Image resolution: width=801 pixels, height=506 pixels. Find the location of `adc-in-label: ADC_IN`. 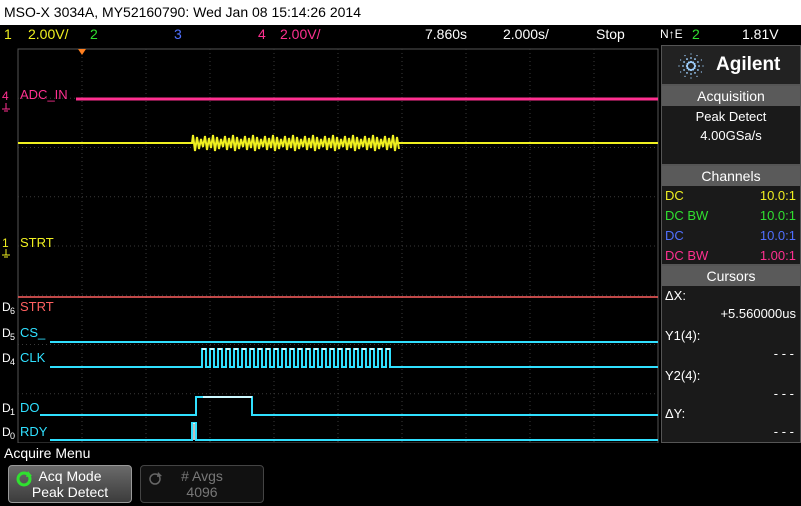

adc-in-label: ADC_IN is located at coordinates (44, 94).